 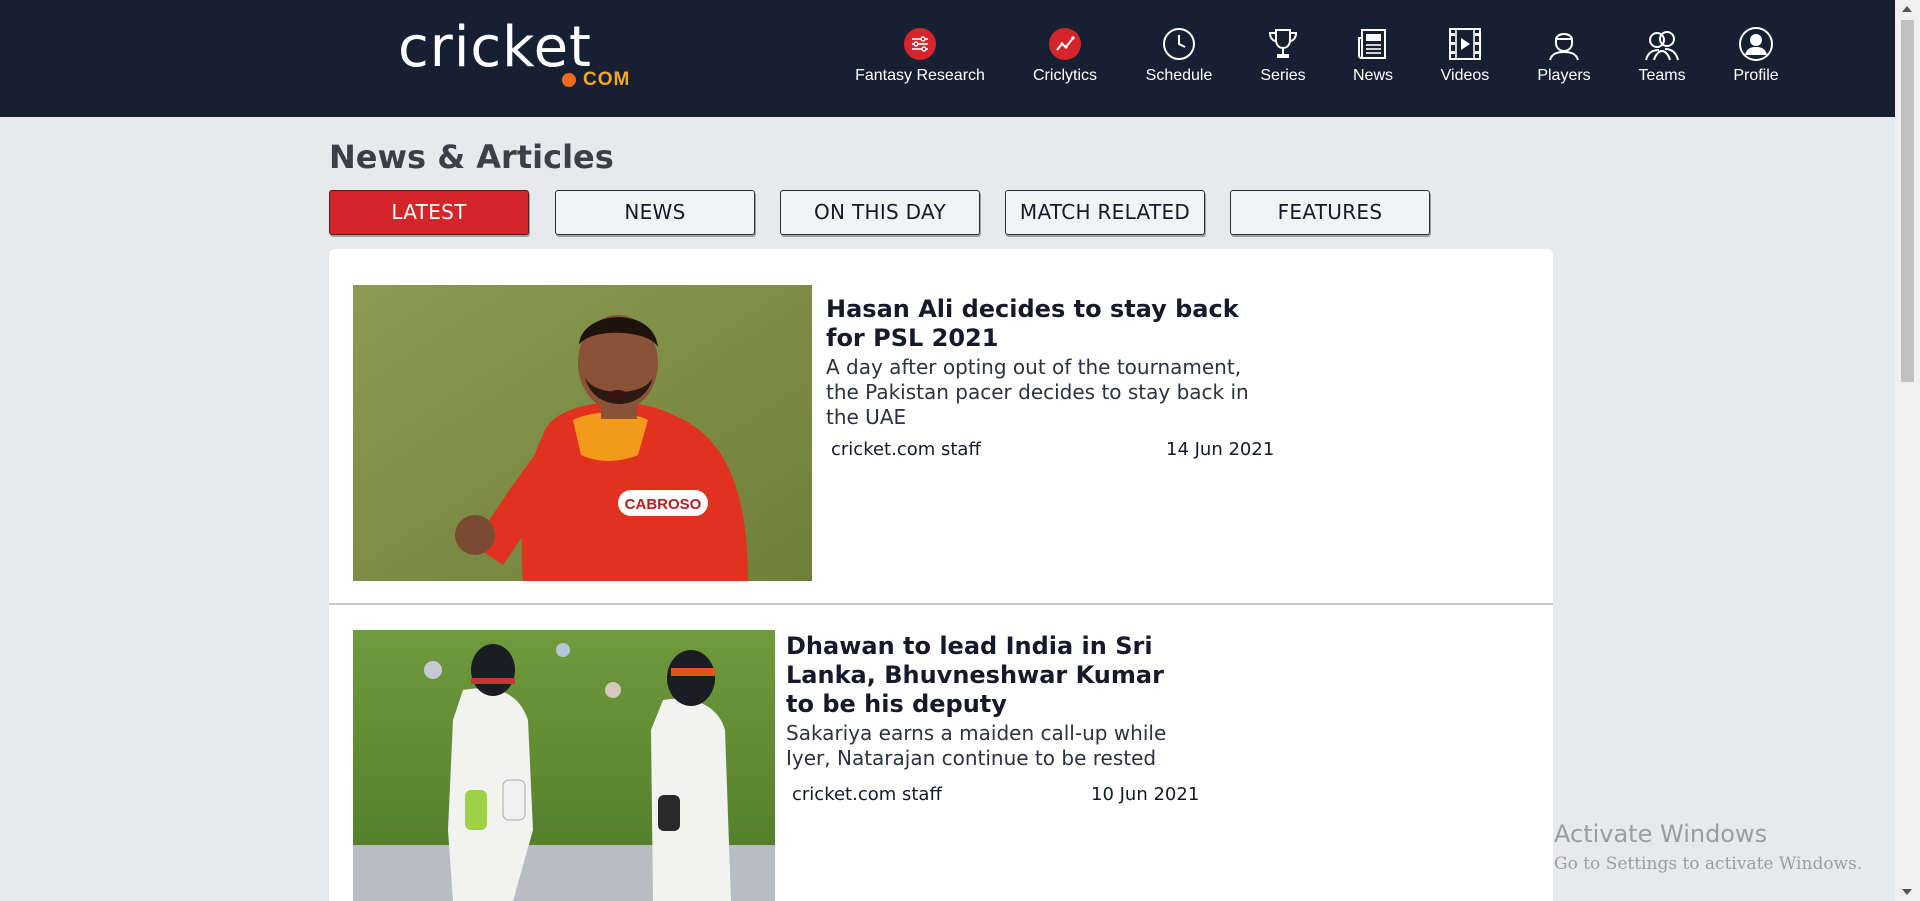 What do you see at coordinates (1283, 61) in the screenshot?
I see `nav-series: Series` at bounding box center [1283, 61].